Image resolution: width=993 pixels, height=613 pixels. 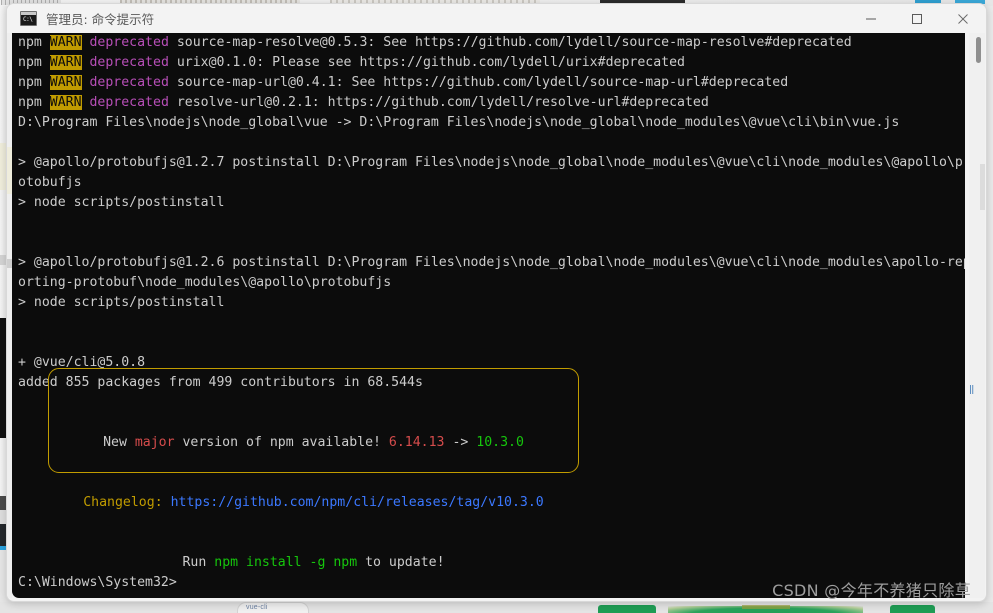 I want to click on text-segment: ->, so click(x=460, y=442).